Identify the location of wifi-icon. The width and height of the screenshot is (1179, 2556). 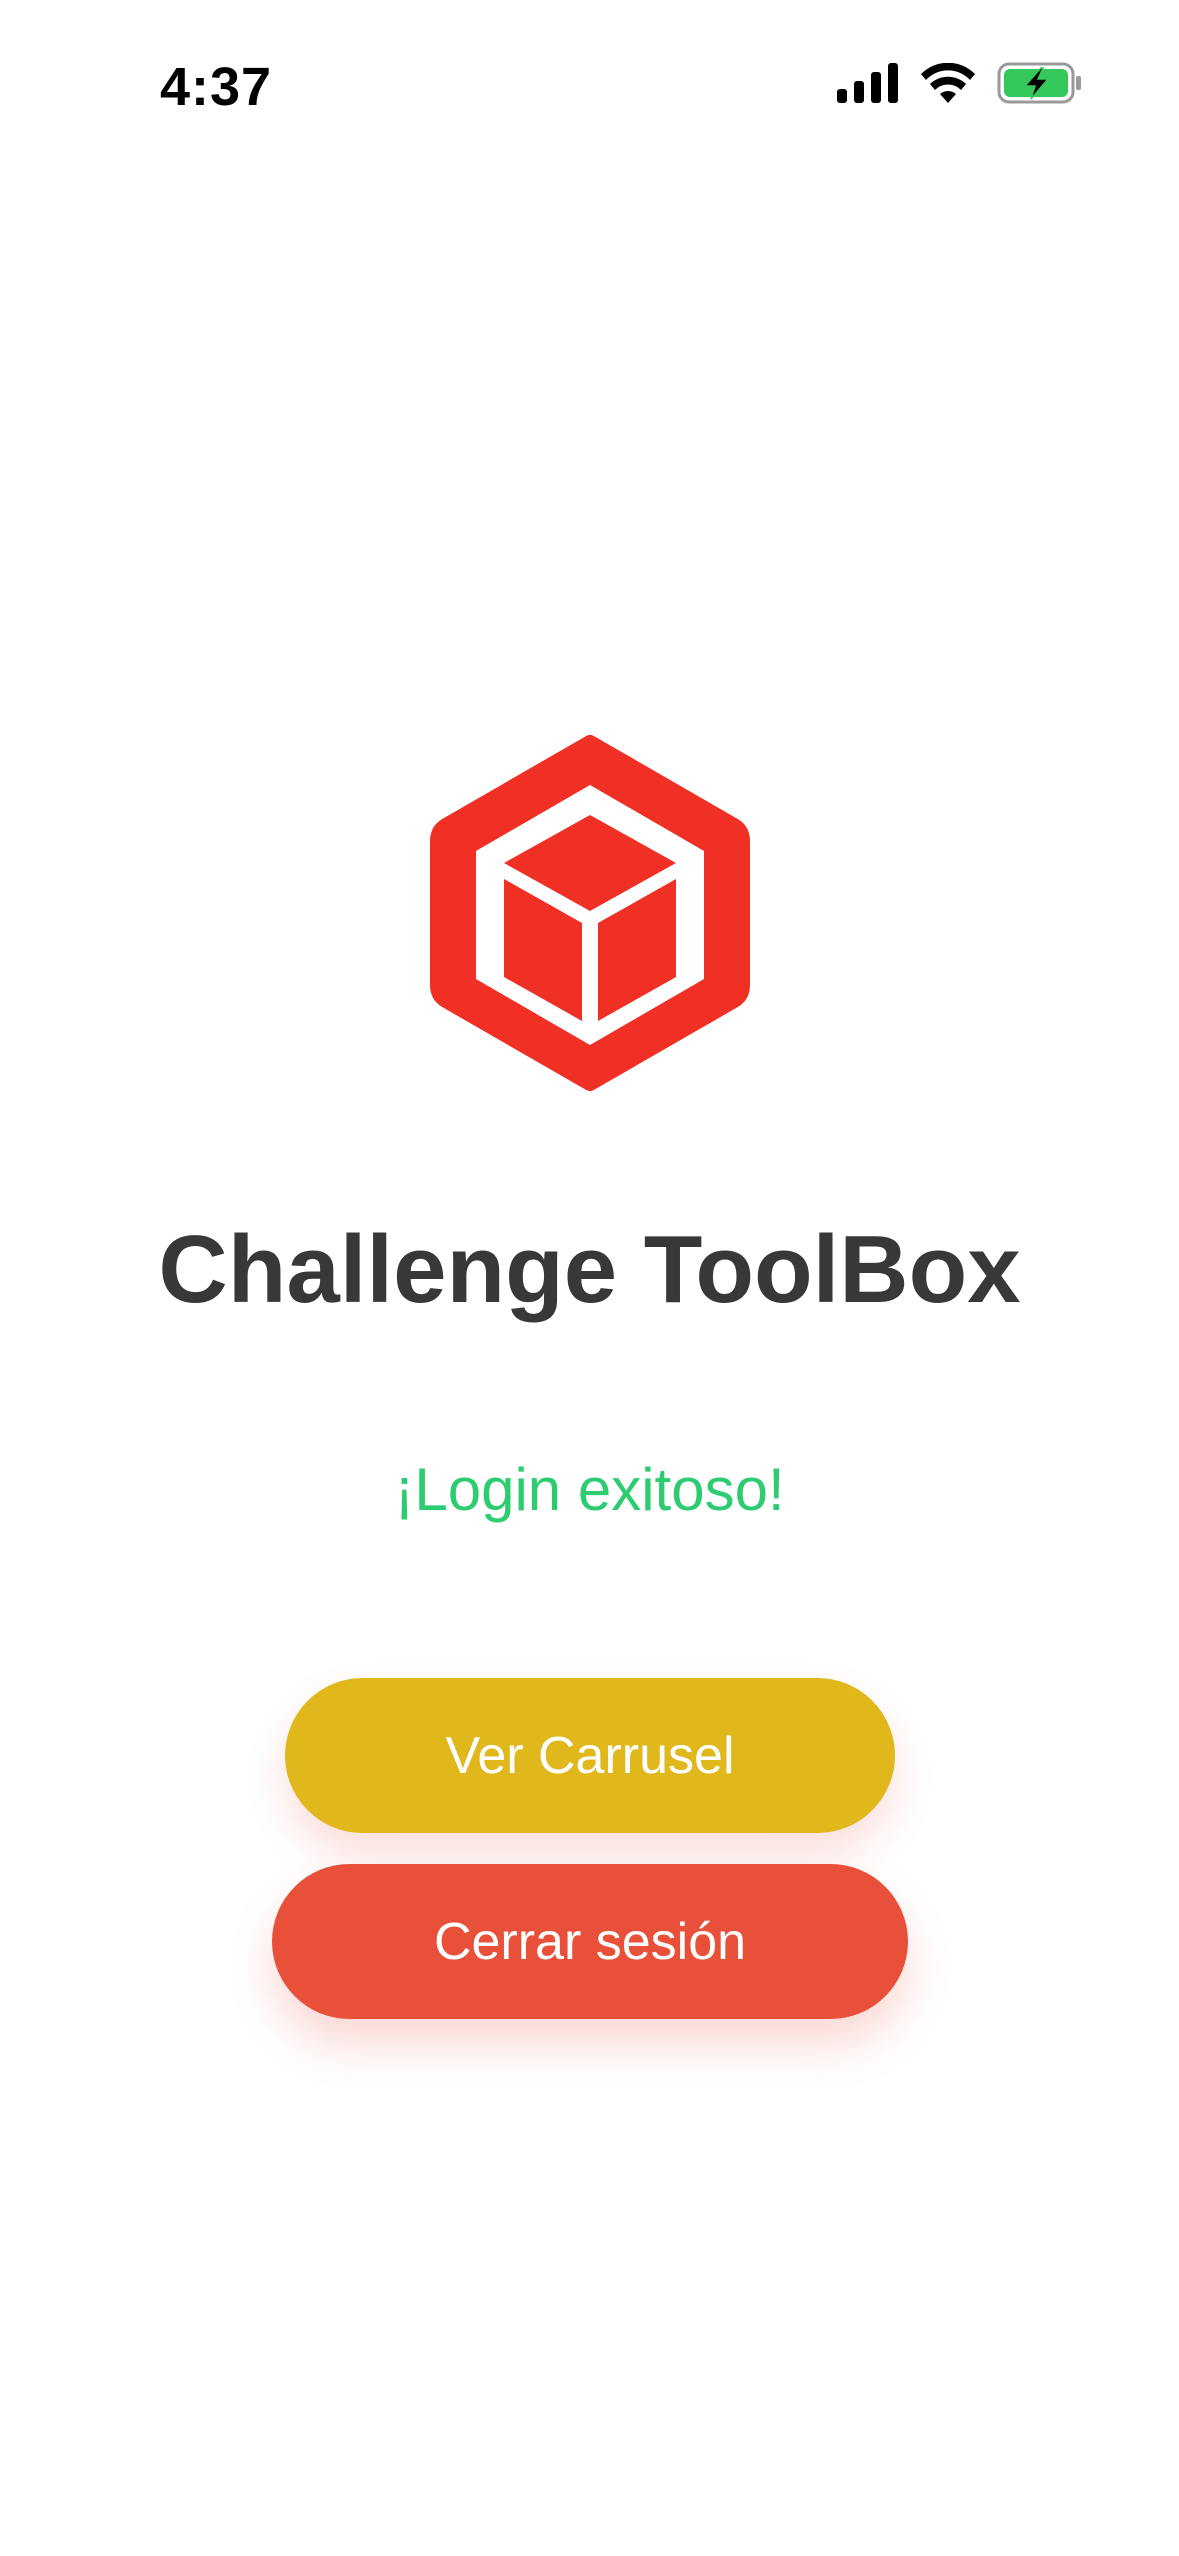
(948, 83).